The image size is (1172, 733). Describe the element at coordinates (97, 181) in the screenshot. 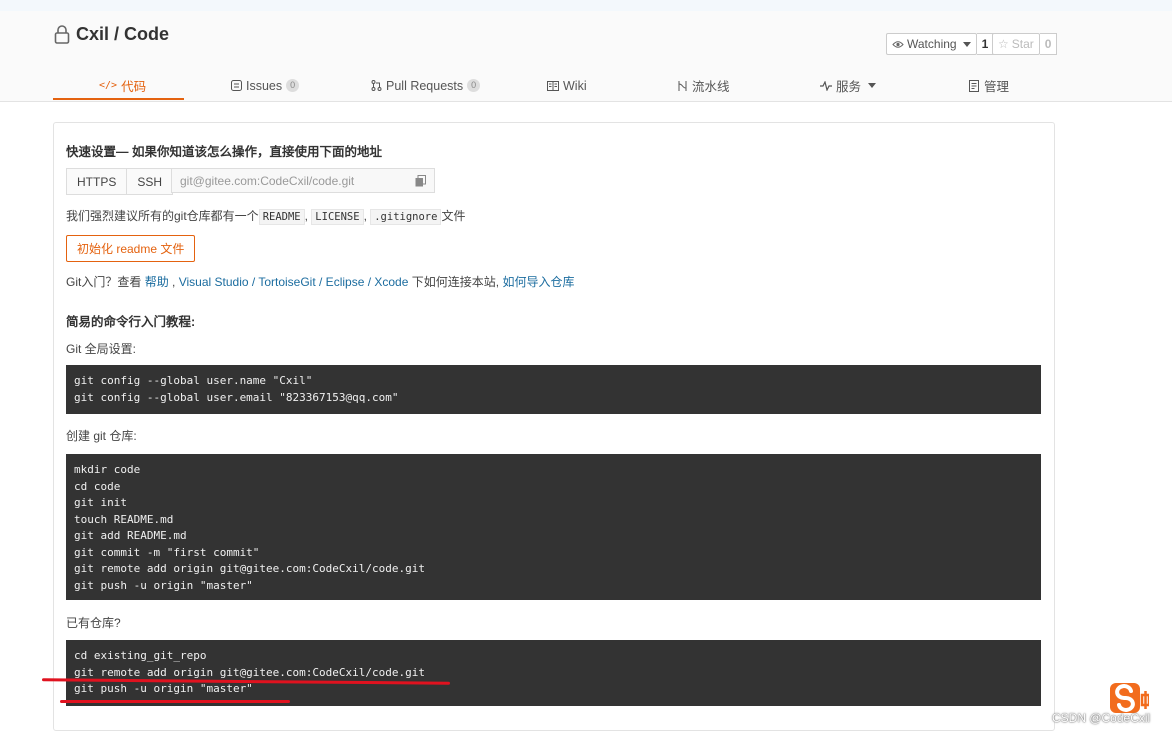

I see `https-button: HTTPS` at that location.